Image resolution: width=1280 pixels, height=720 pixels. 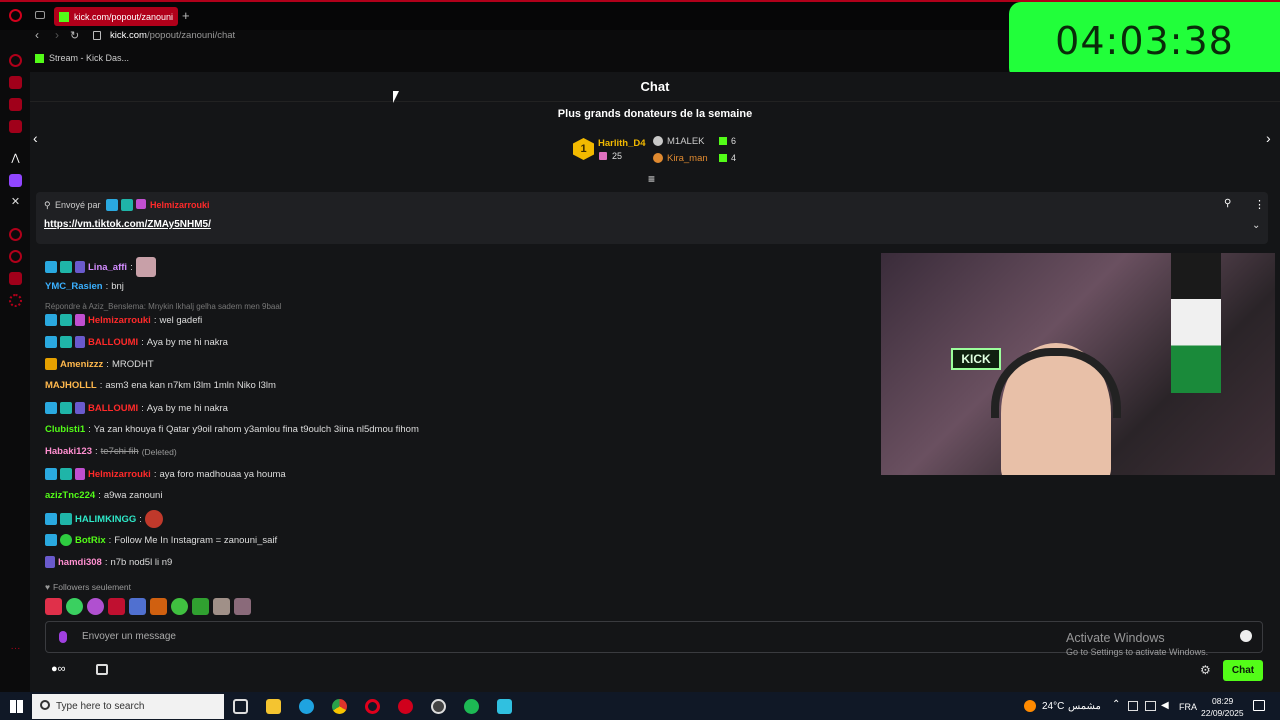 I want to click on message-text: n7b nod5l li n9, so click(x=141, y=562).